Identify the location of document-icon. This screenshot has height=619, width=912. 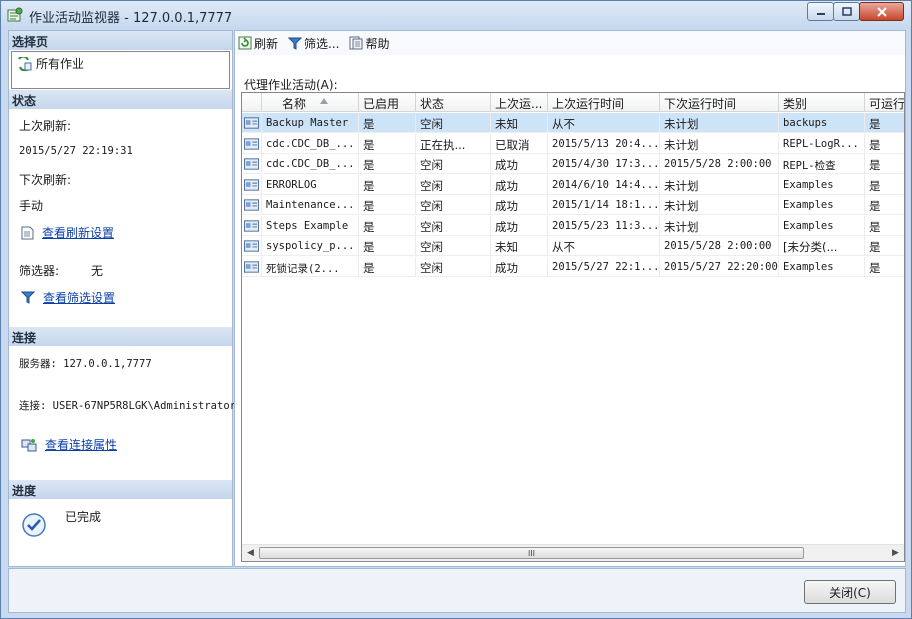
(27, 232).